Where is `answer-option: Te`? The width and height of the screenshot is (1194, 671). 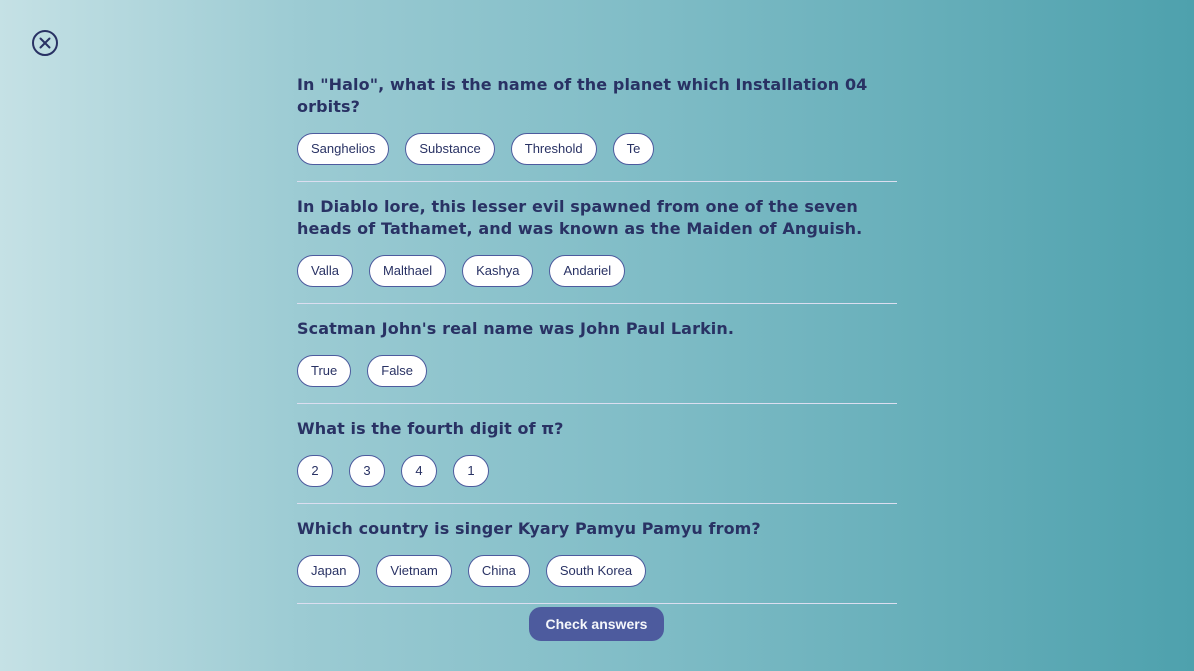 answer-option: Te is located at coordinates (633, 149).